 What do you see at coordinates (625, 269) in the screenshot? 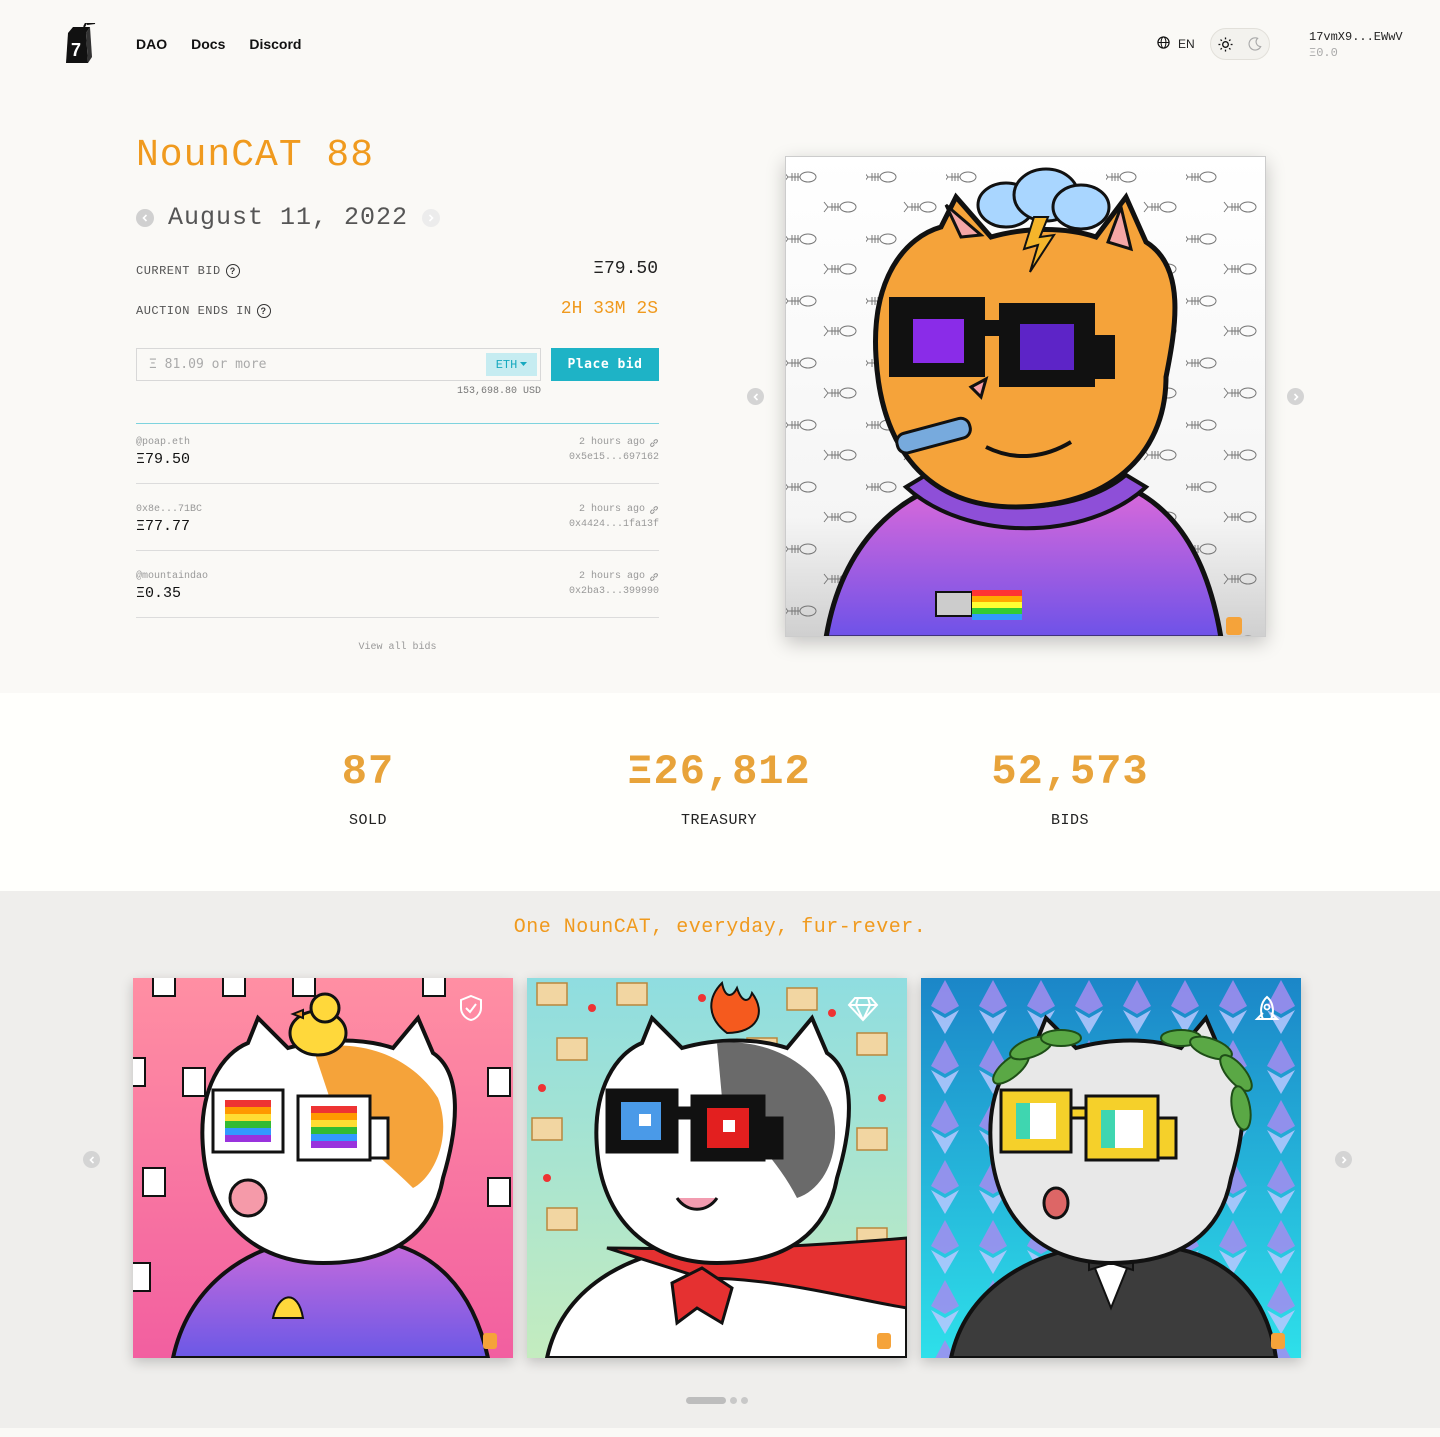
I see `current-bid-value: Ξ79.50` at bounding box center [625, 269].